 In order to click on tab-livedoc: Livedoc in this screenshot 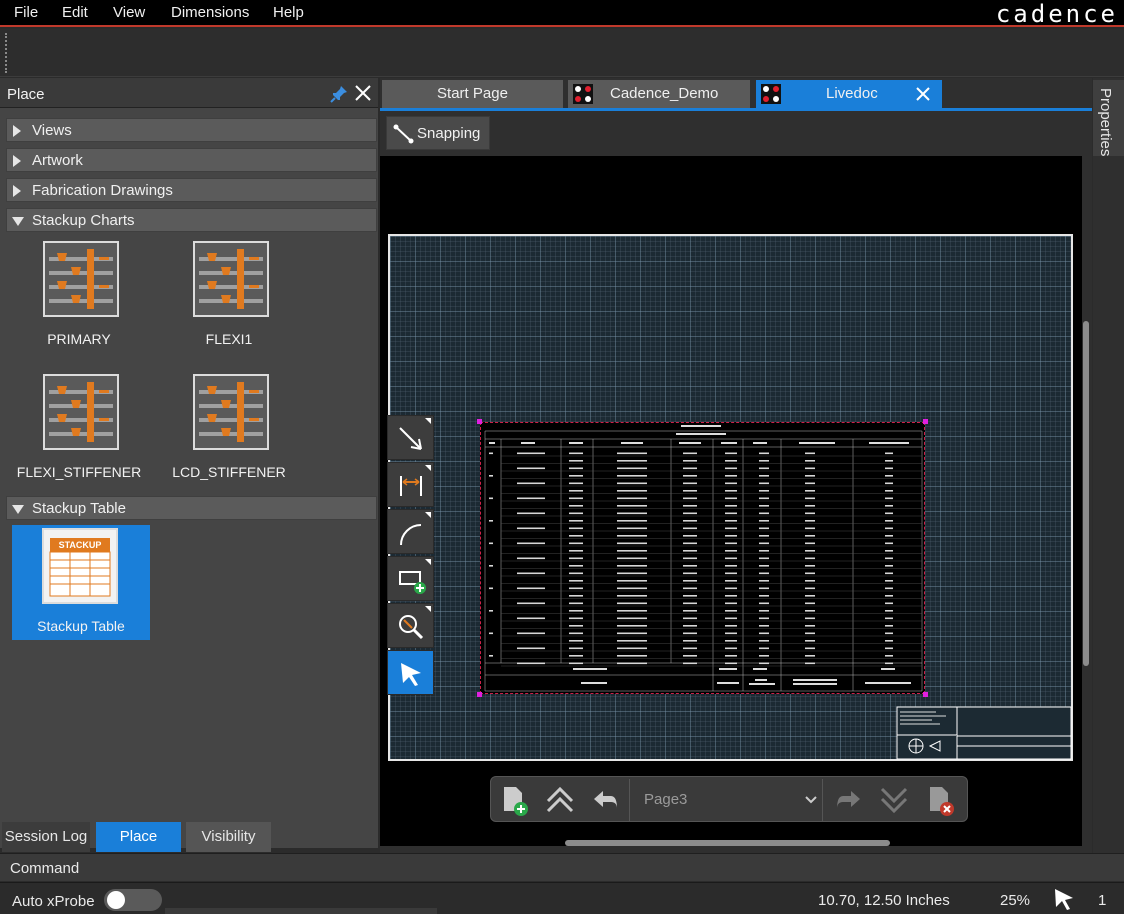, I will do `click(849, 94)`.